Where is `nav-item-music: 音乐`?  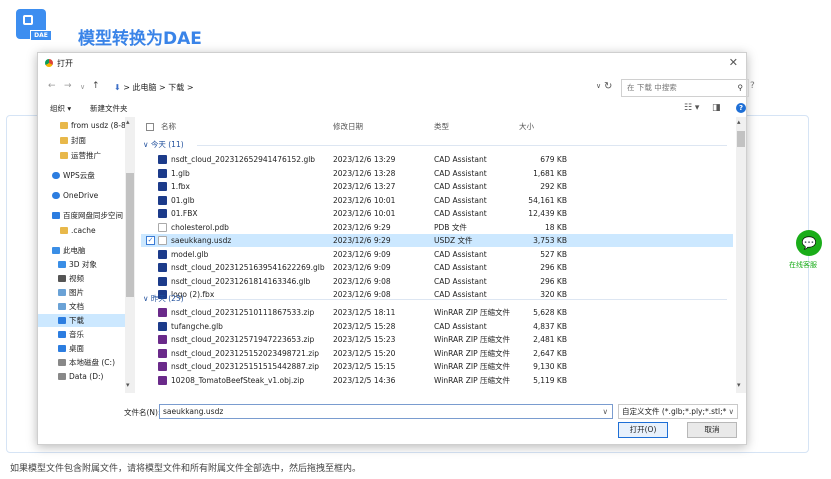 nav-item-music: 音乐 is located at coordinates (86, 334).